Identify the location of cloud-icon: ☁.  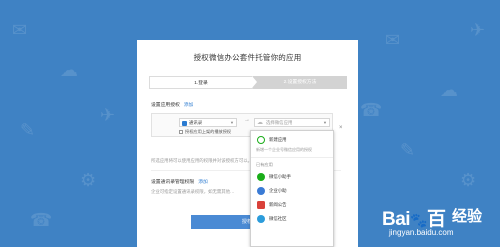
(260, 123).